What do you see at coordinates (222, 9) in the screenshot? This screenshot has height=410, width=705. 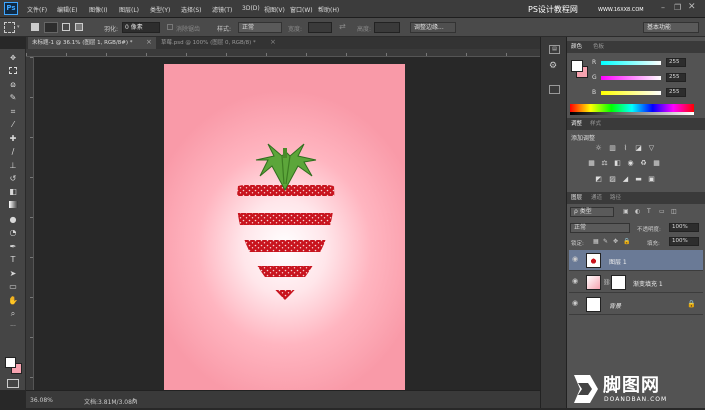 I see `menu-filter: 滤镜(T)` at bounding box center [222, 9].